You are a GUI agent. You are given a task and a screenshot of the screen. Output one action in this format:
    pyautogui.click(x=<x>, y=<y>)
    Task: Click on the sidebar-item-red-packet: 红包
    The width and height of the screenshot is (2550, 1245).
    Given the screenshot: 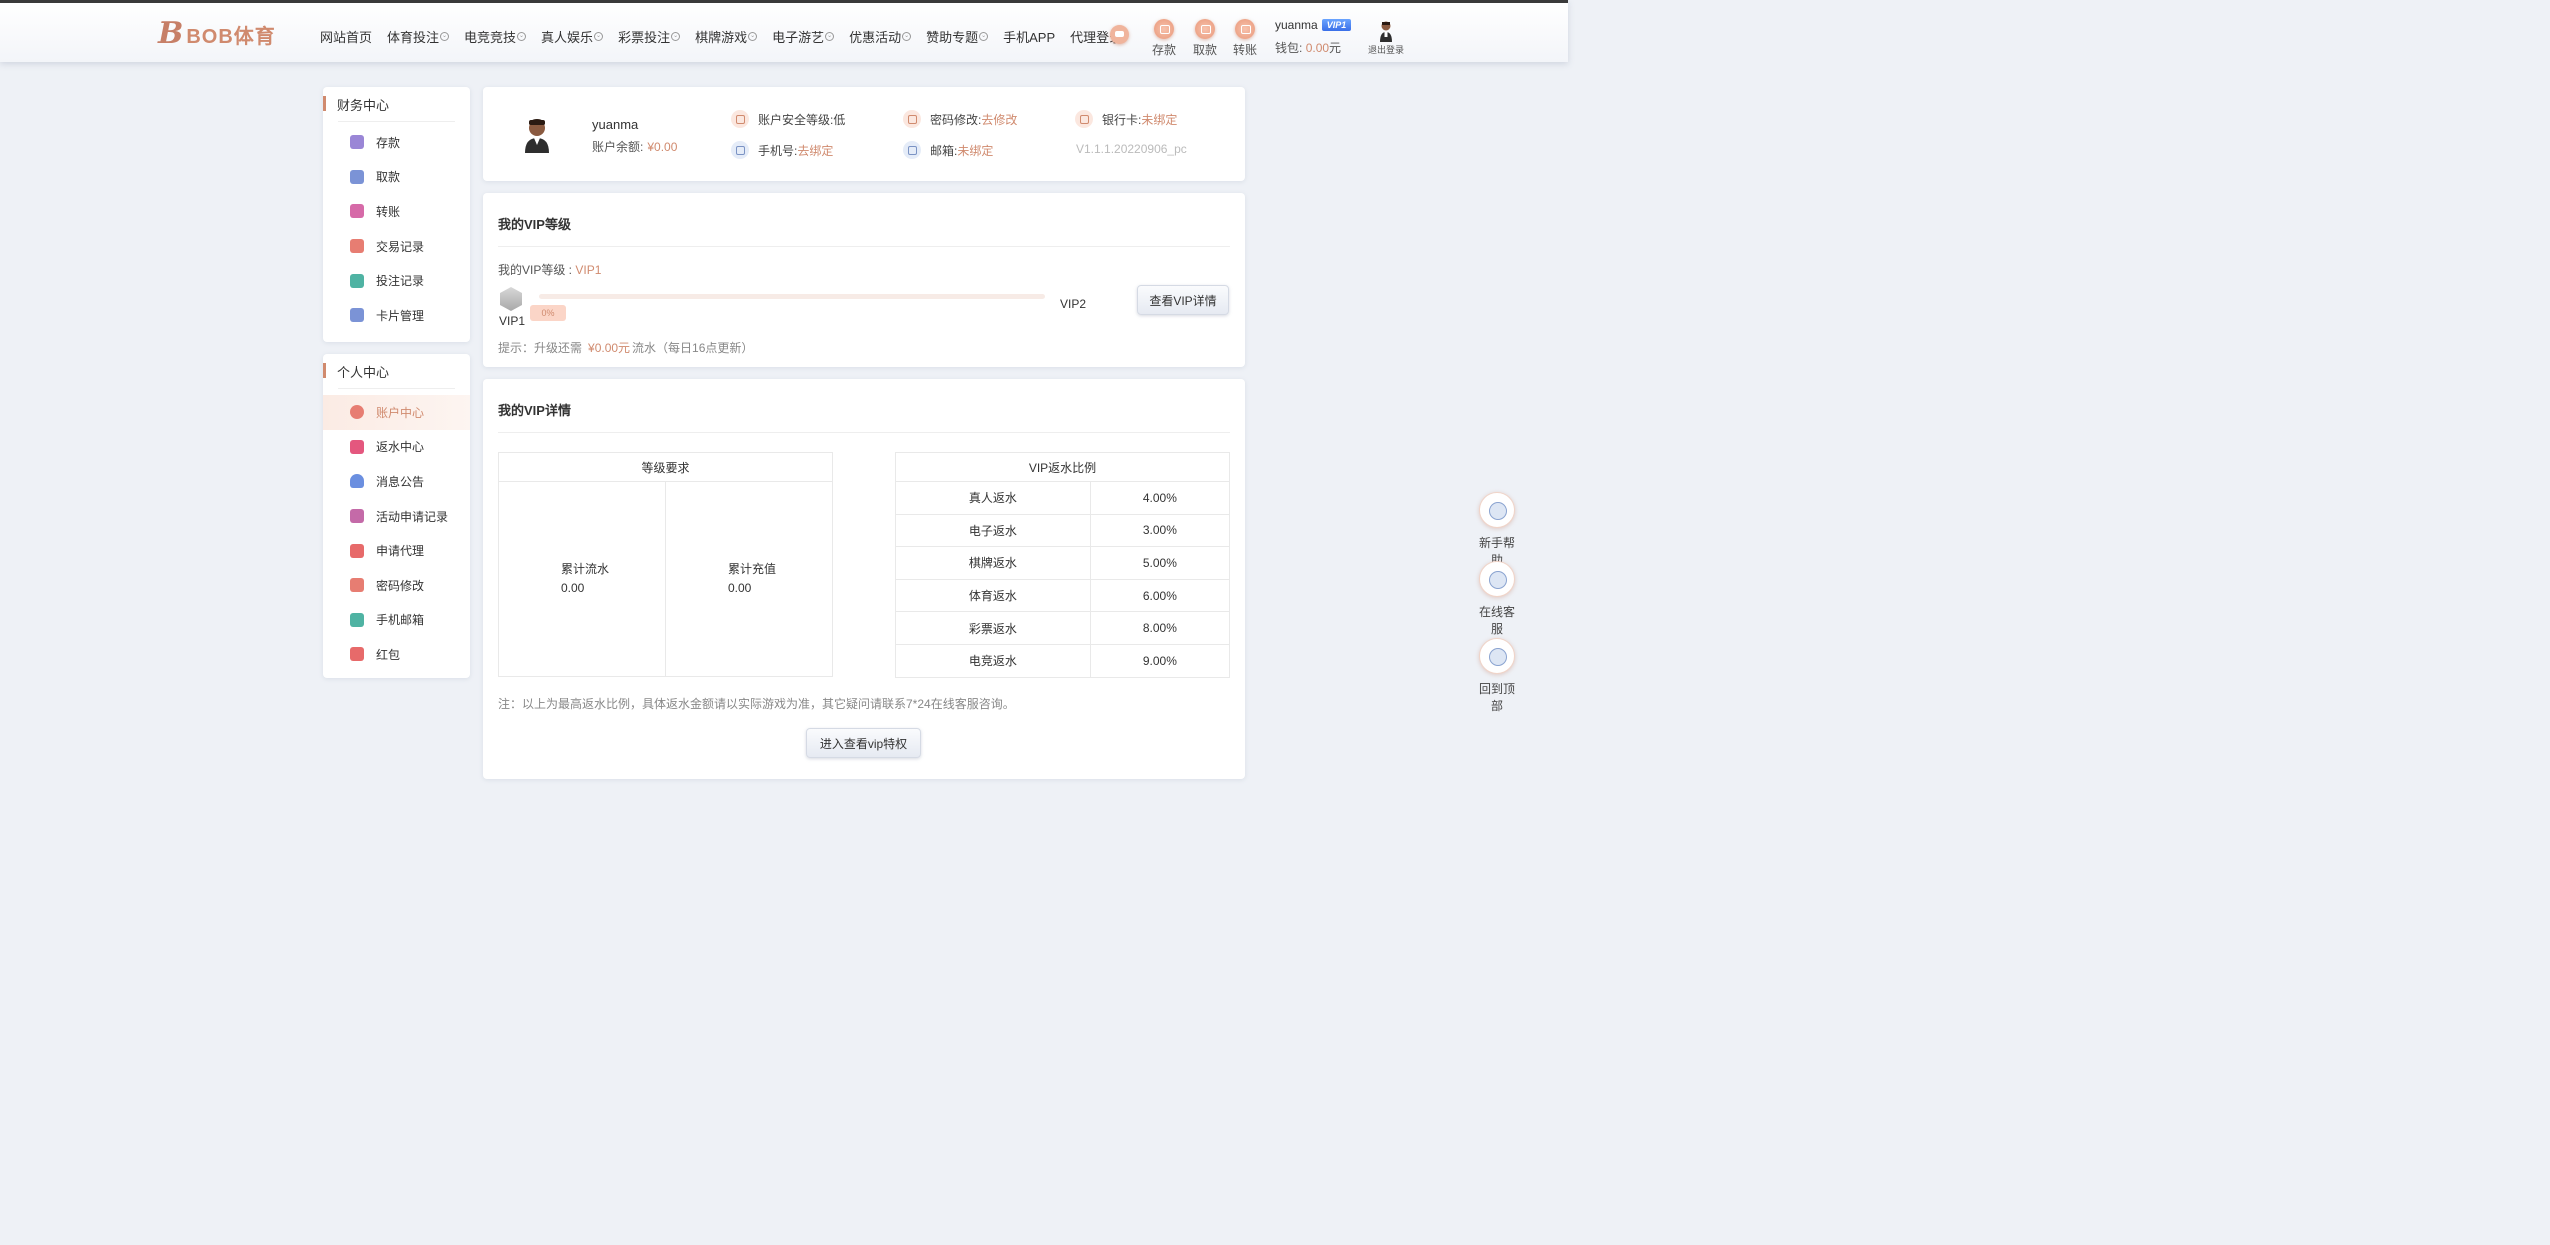 What is the action you would take?
    pyautogui.click(x=396, y=654)
    